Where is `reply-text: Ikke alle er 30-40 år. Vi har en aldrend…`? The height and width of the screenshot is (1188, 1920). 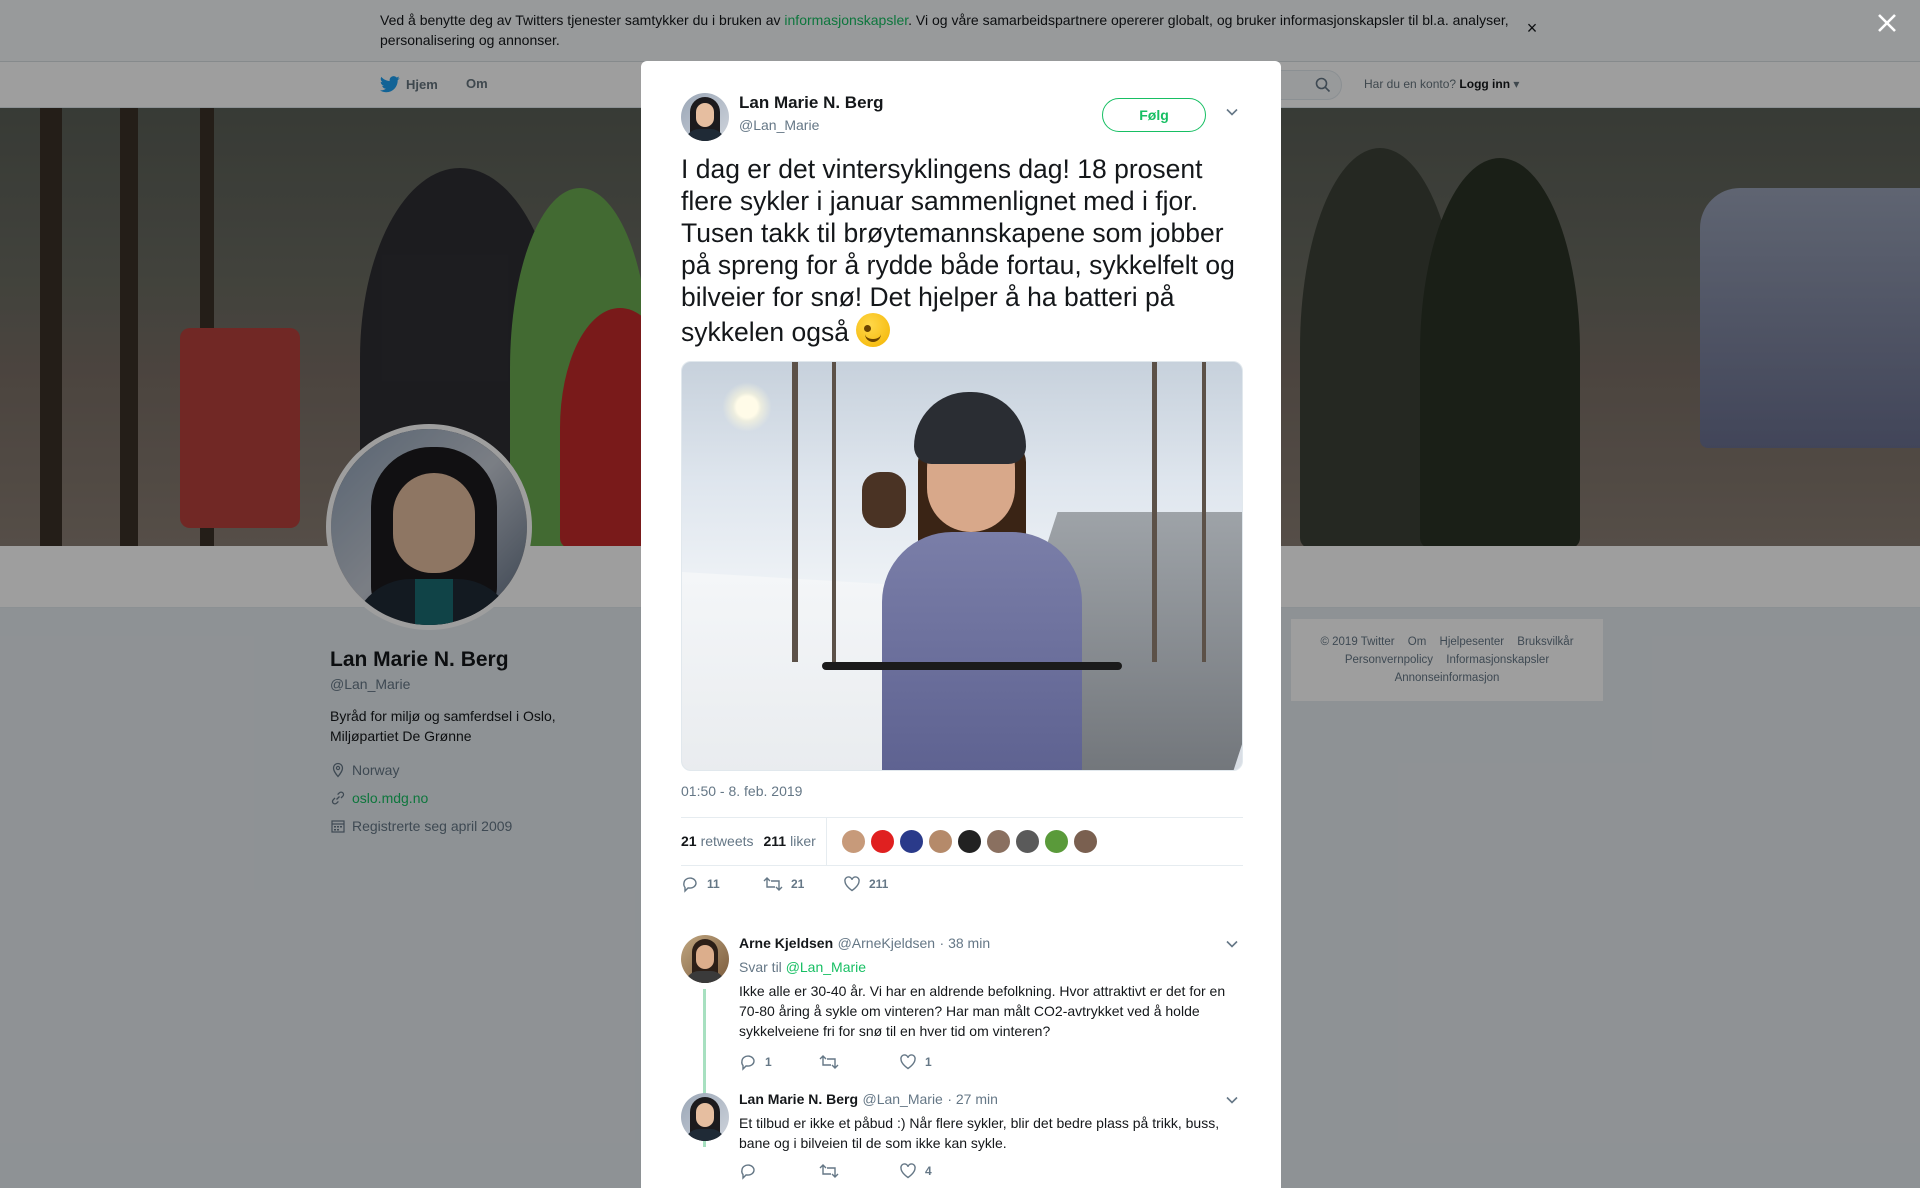 reply-text: Ikke alle er 30-40 år. Vi har en aldrend… is located at coordinates (982, 1011).